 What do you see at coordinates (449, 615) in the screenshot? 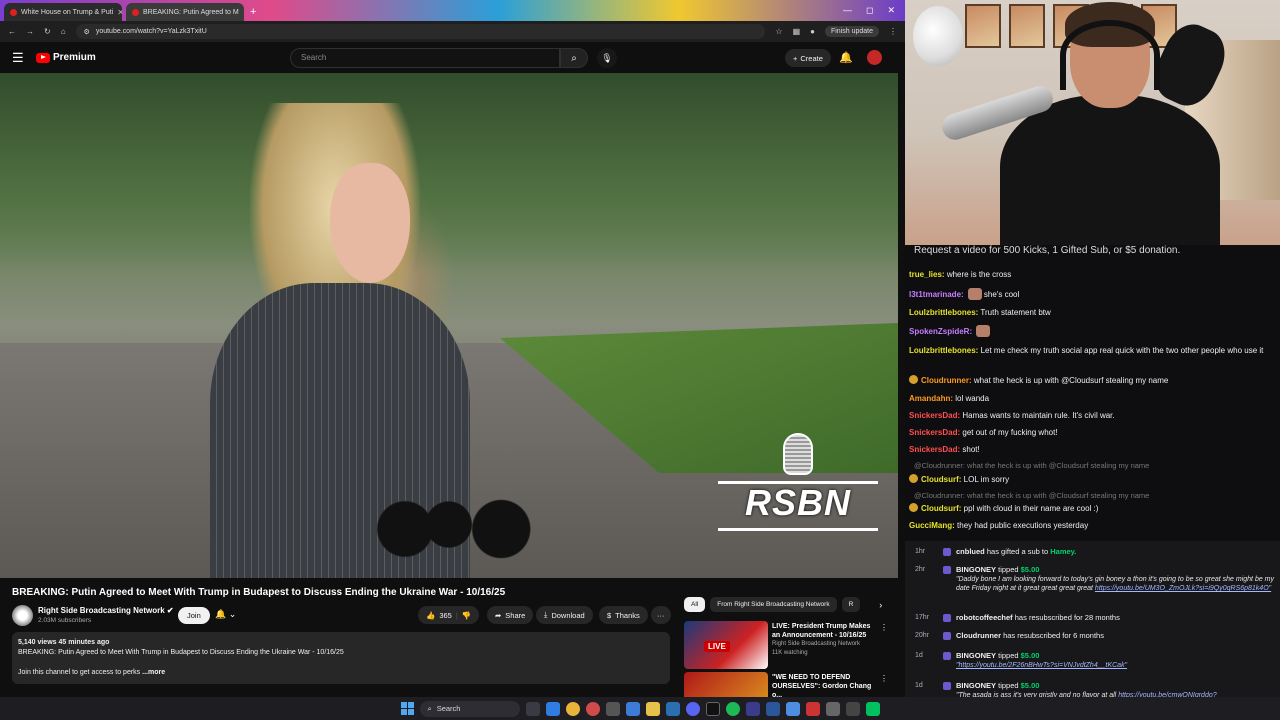
I see `like-dislike-group: 👍 365 | 👎` at bounding box center [449, 615].